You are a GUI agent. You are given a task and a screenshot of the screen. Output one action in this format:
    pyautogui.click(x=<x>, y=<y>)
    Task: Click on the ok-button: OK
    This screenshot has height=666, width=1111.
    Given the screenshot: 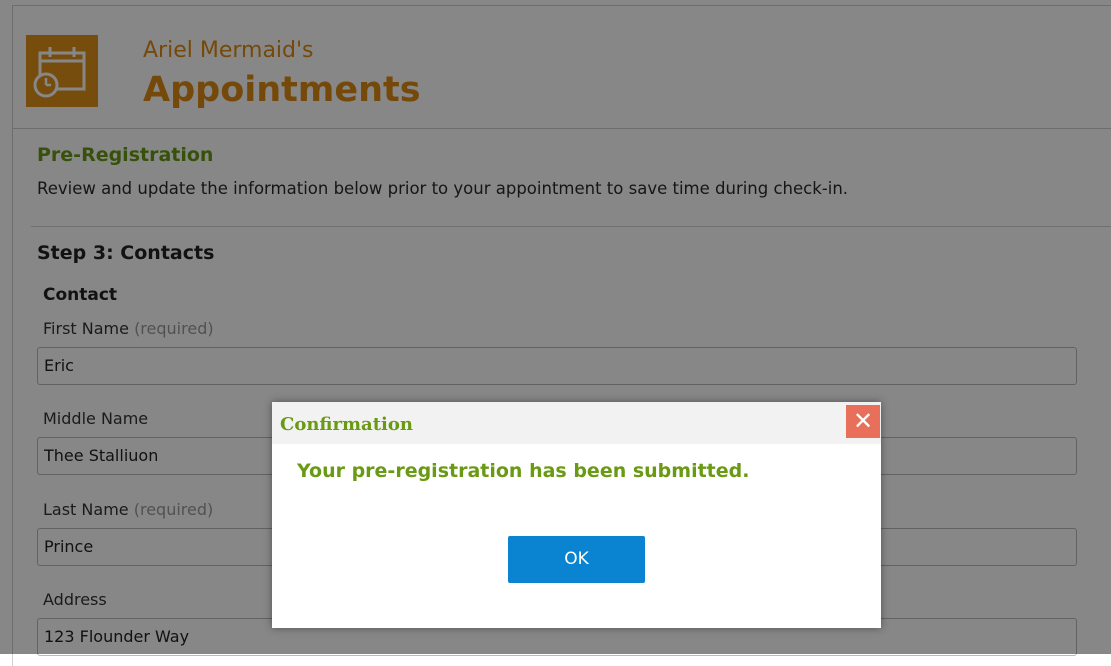 What is the action you would take?
    pyautogui.click(x=576, y=559)
    